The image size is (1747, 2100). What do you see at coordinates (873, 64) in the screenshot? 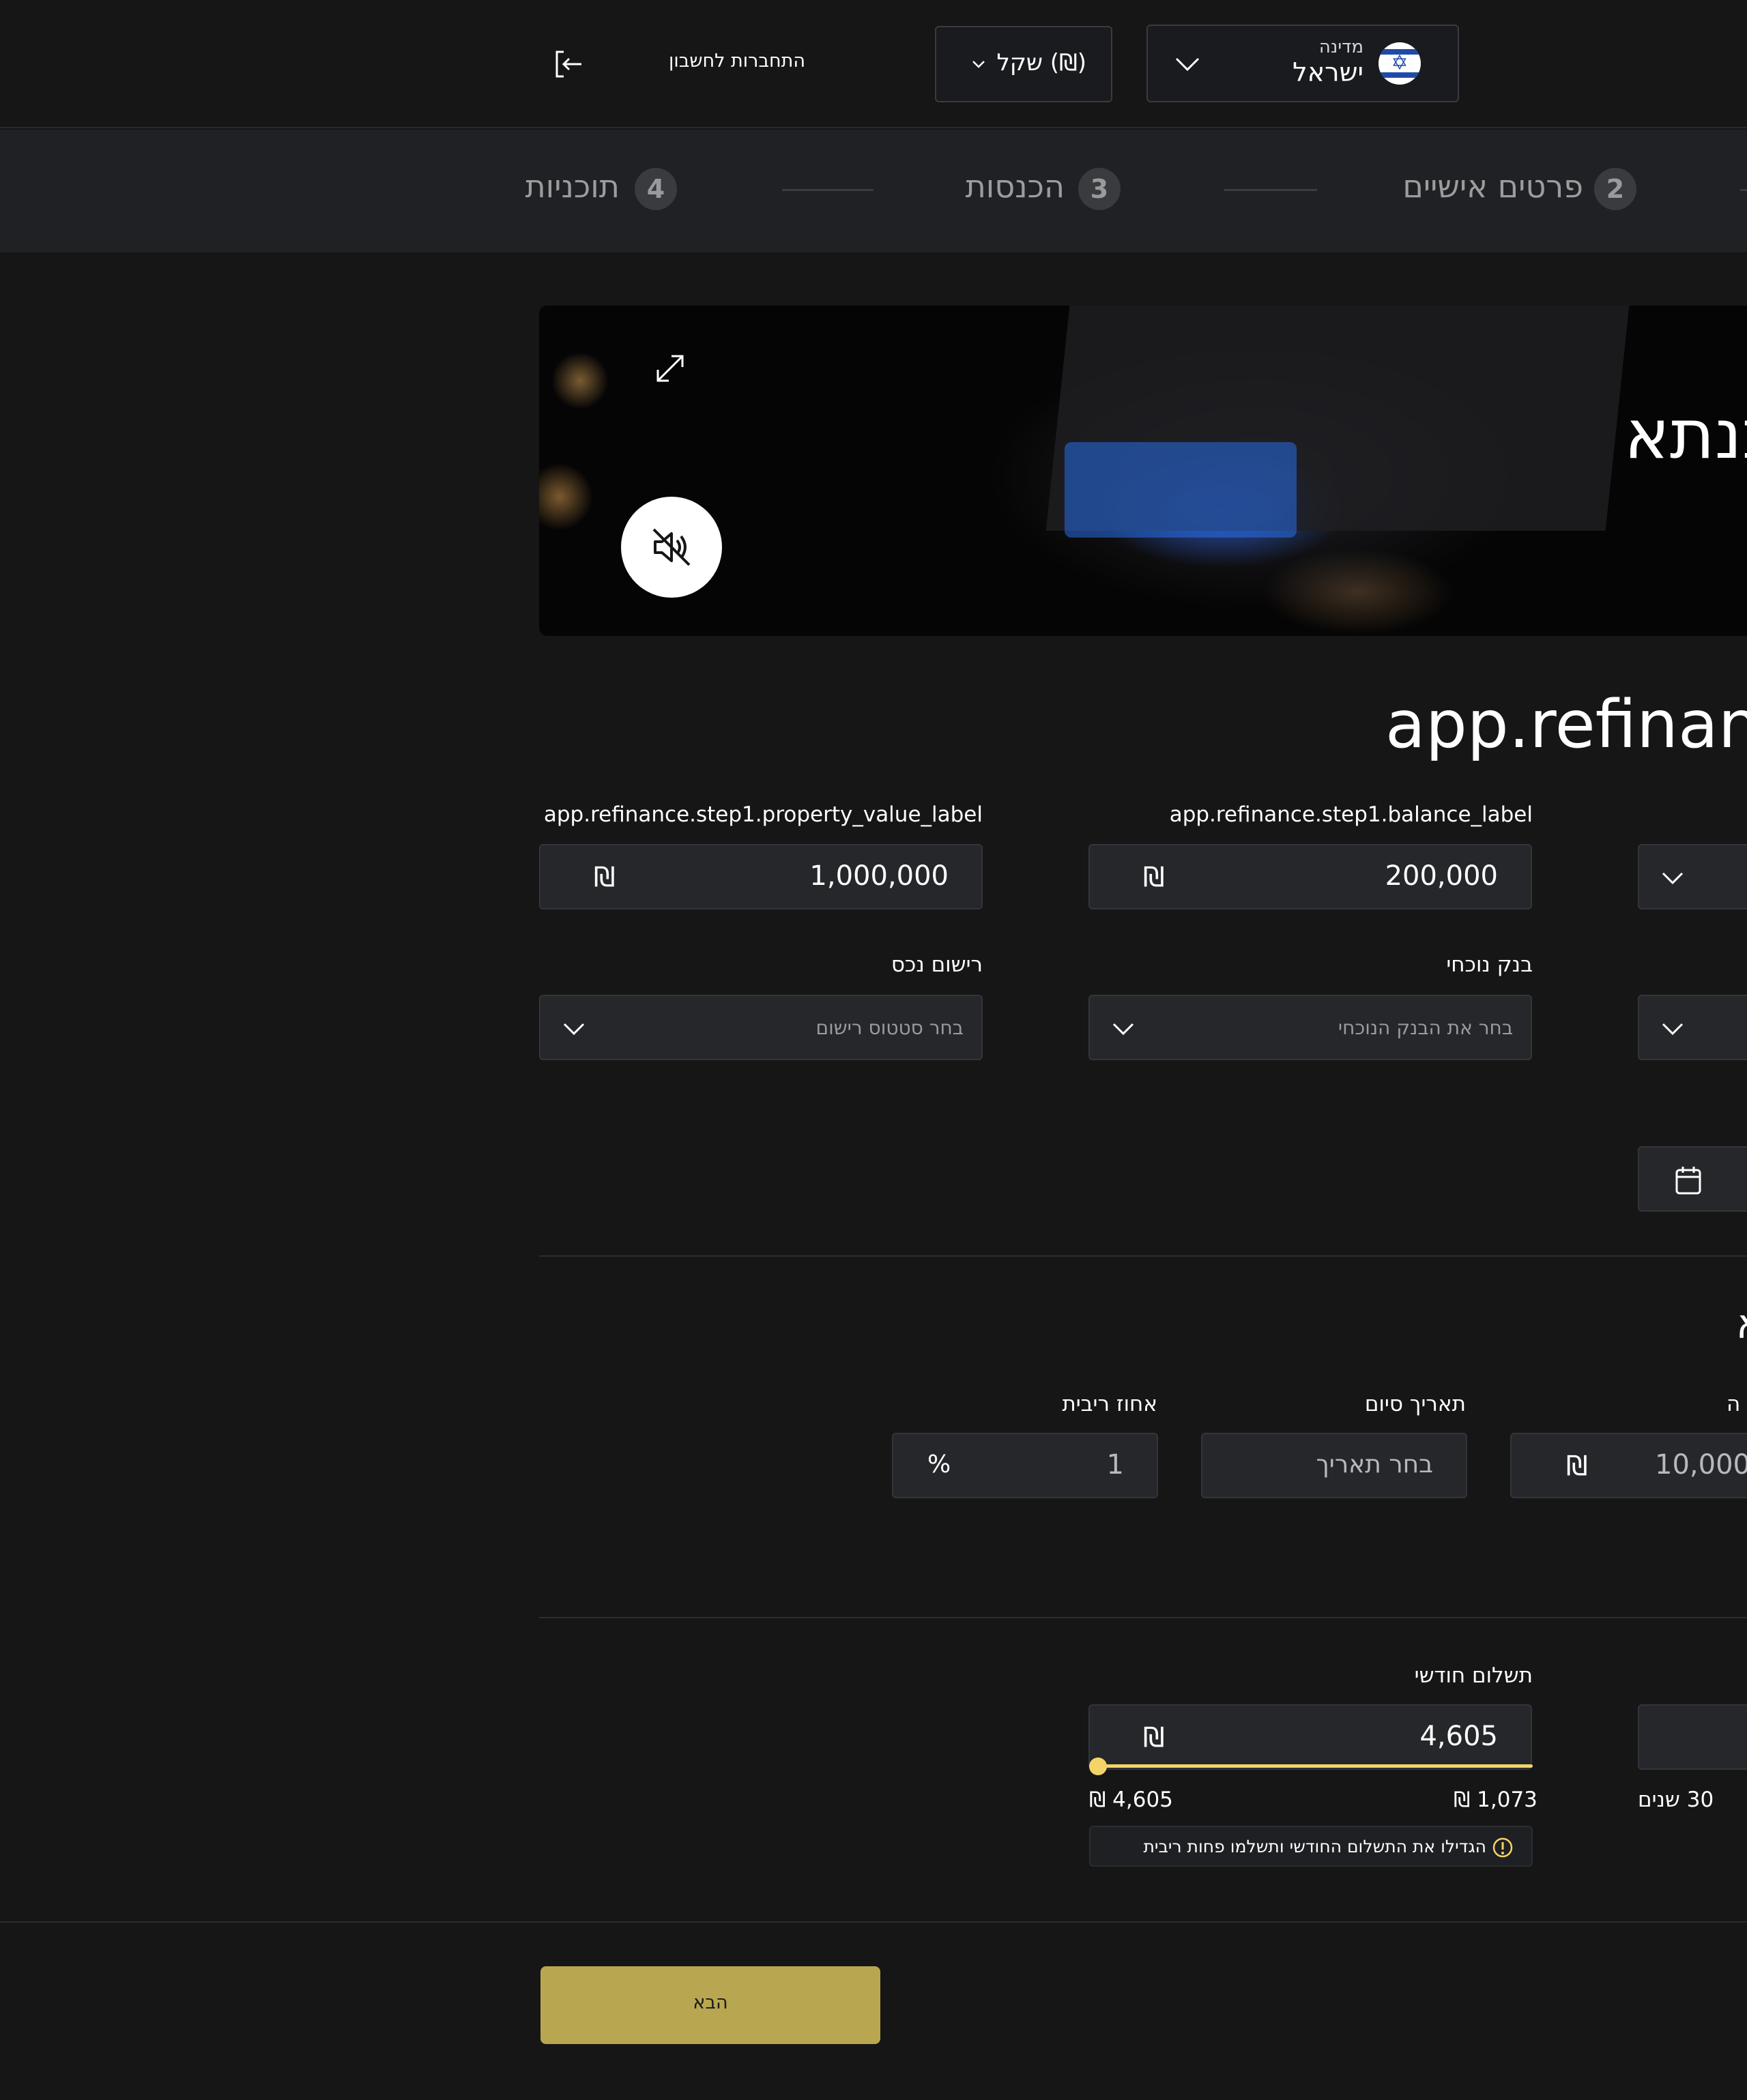
I see `top-bar: מדינה ישראל ✡ (₪) שקל התחברות לחשבון` at bounding box center [873, 64].